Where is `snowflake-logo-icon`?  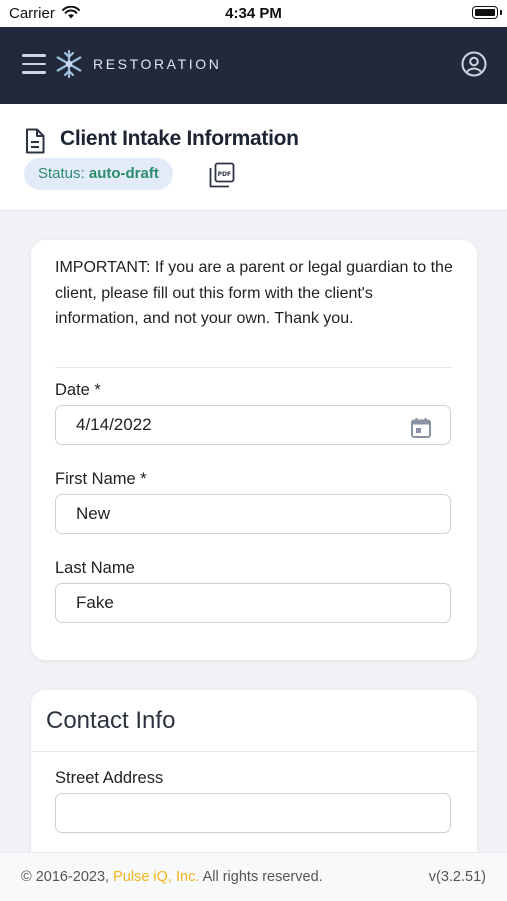
snowflake-logo-icon is located at coordinates (69, 66).